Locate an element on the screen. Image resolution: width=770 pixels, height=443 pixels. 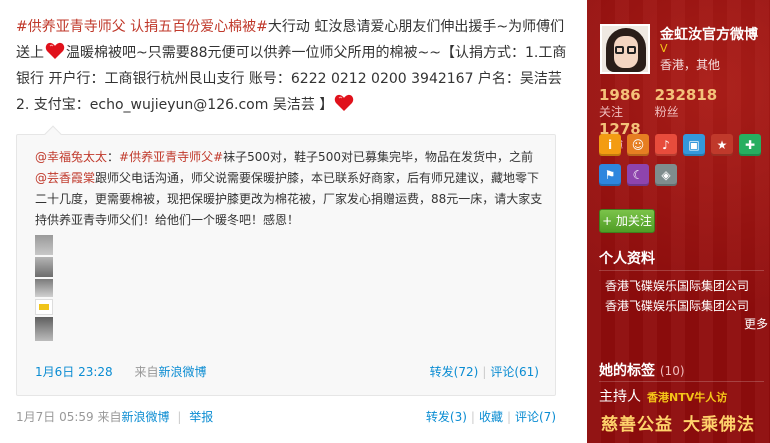
repost-source: 来自新浪微博 is located at coordinates (171, 372).